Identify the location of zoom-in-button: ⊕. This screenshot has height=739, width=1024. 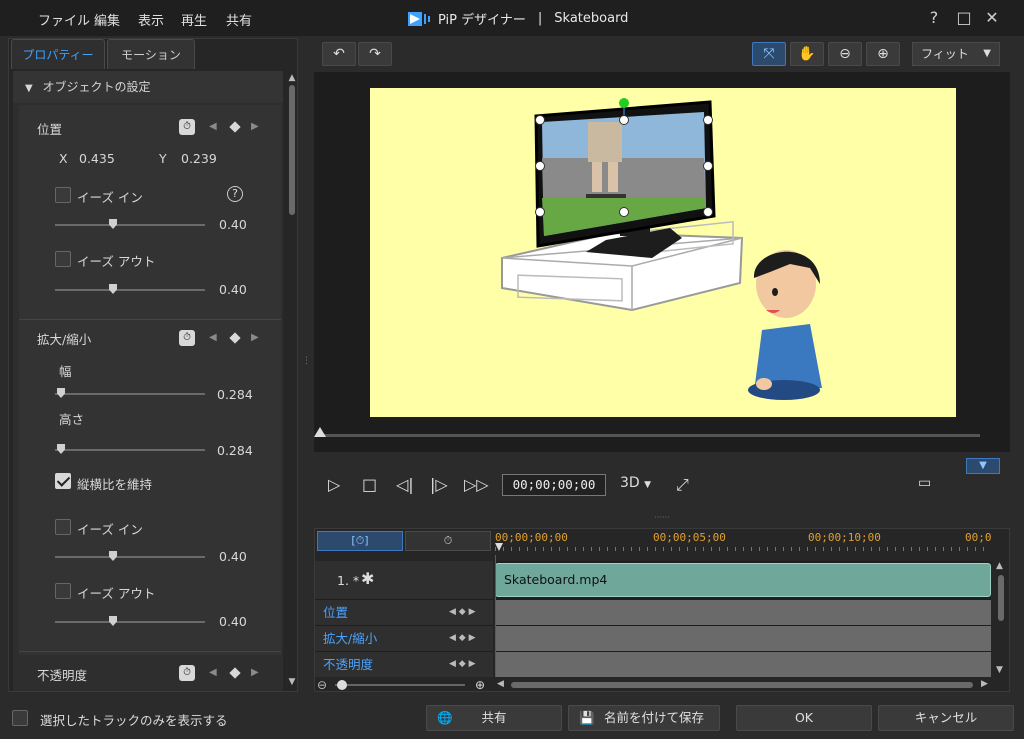
(883, 54).